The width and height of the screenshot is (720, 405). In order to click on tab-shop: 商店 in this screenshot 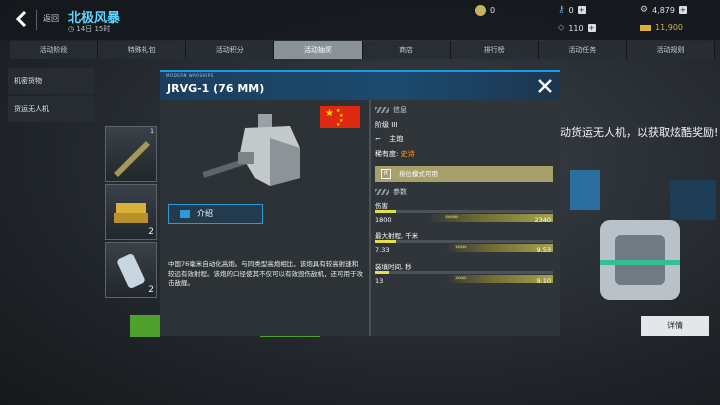, I will do `click(406, 50)`.